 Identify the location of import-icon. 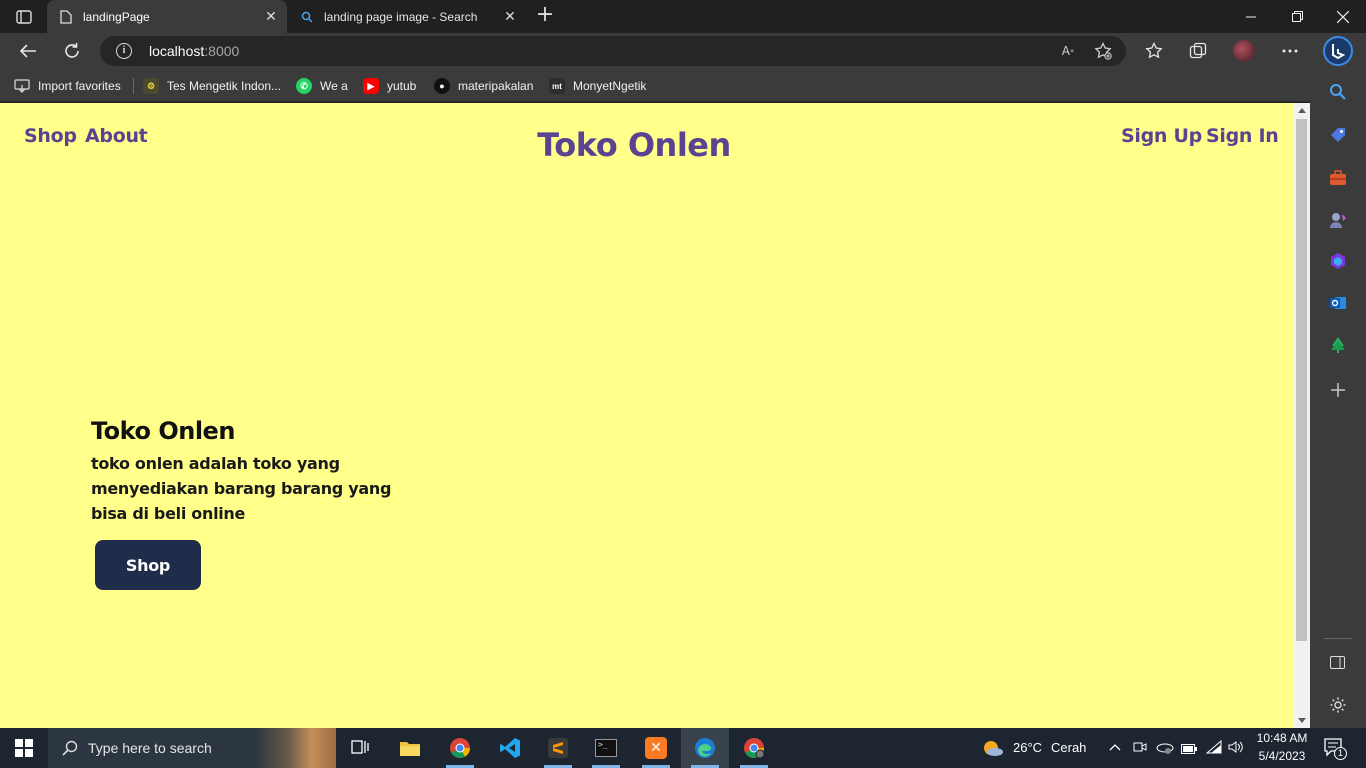
(22, 86).